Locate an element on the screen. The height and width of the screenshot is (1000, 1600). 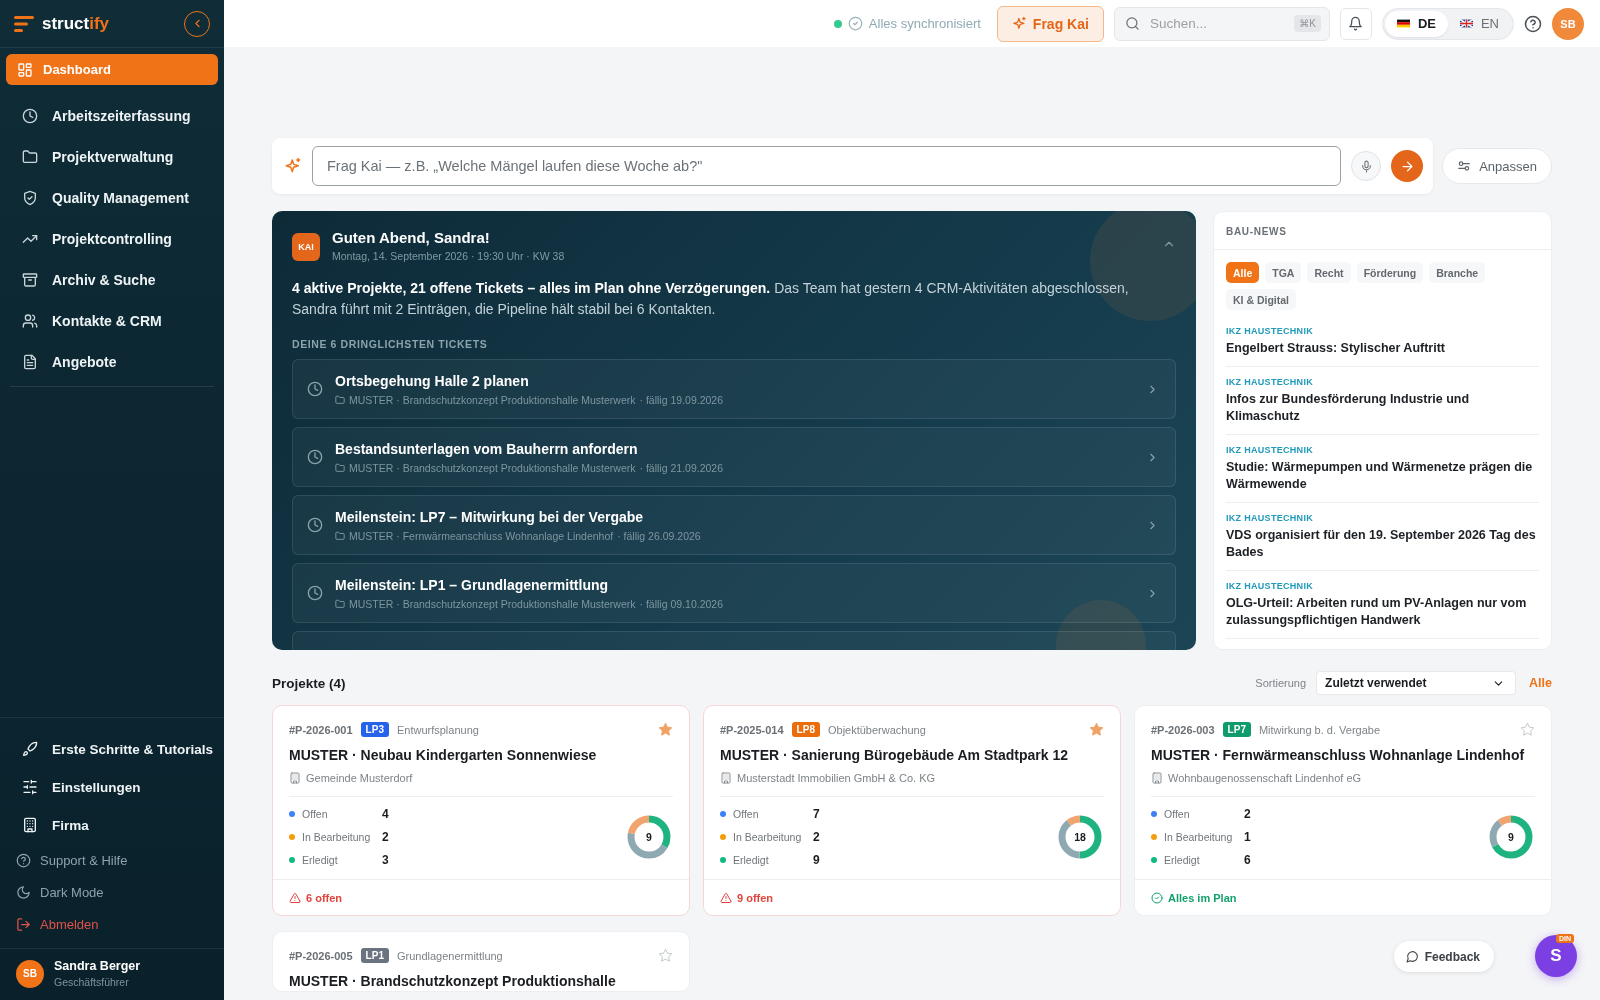
date-line: Montag, 14. September 2026 · 19:30 Uhr · KW 38 is located at coordinates (449, 256).